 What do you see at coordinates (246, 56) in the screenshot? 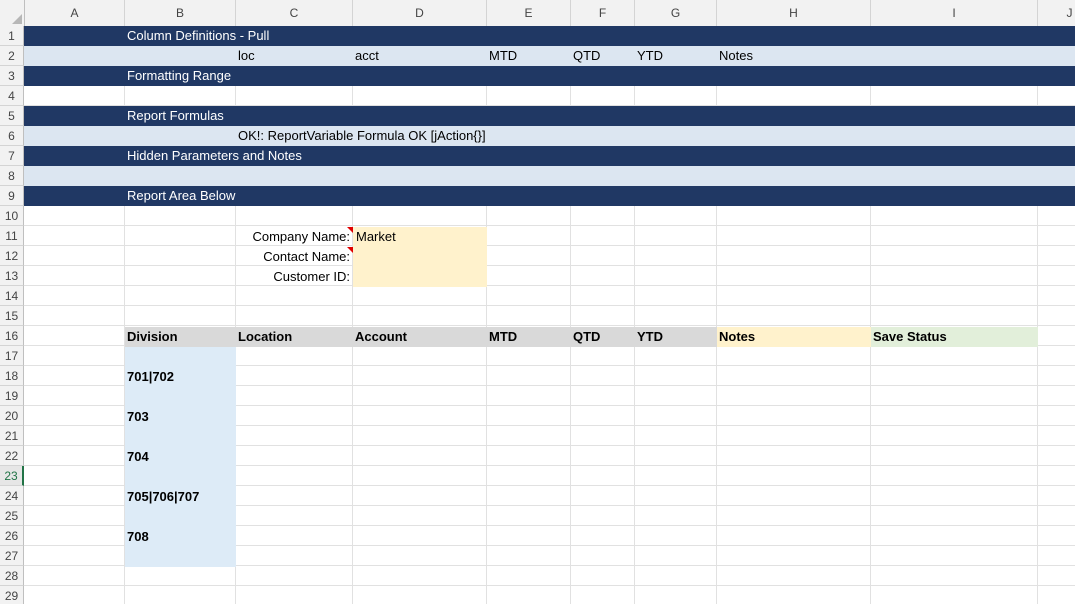
I see `col-key-loc: loc` at bounding box center [246, 56].